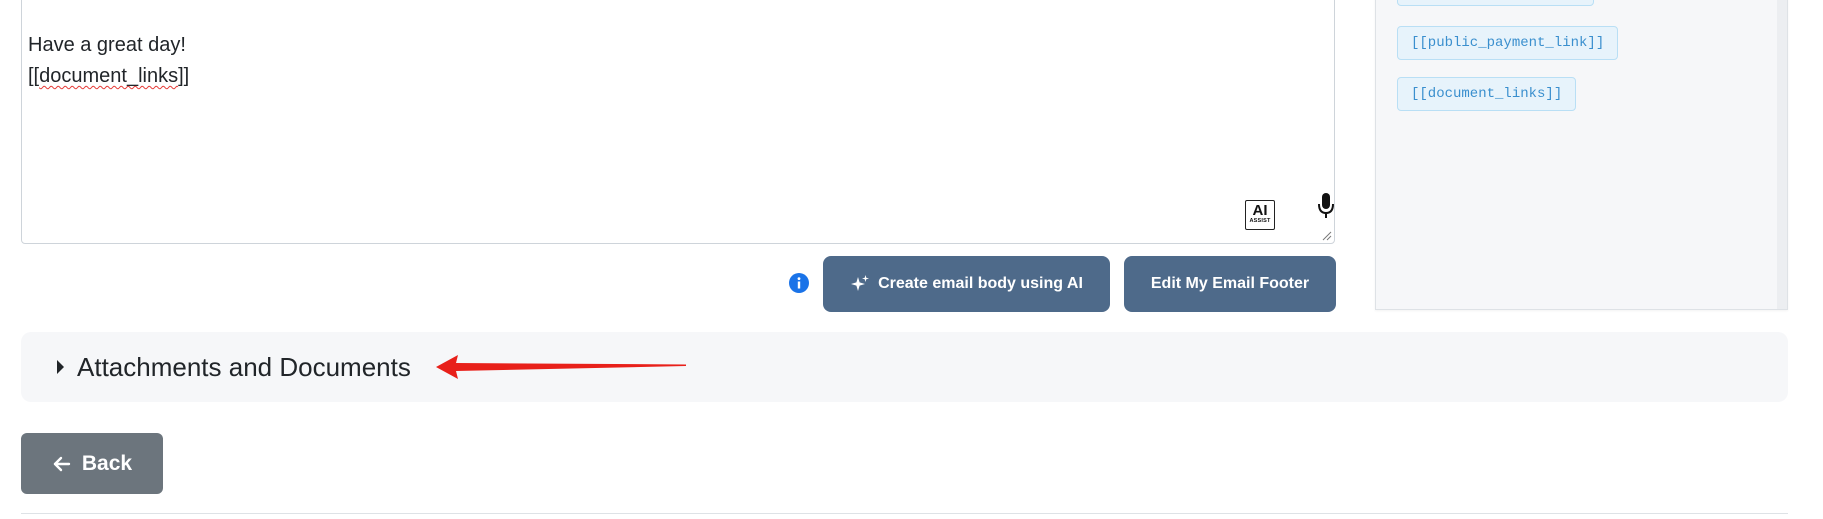  What do you see at coordinates (184, 76) in the screenshot?
I see `placeholder-suffix: ]]` at bounding box center [184, 76].